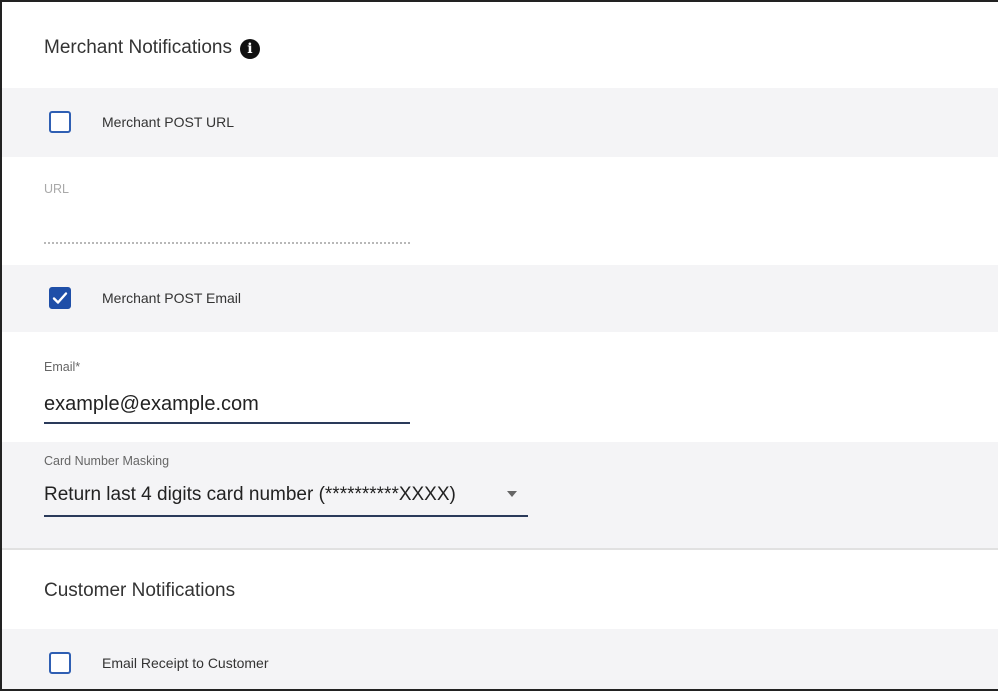 Image resolution: width=998 pixels, height=691 pixels. What do you see at coordinates (60, 122) in the screenshot?
I see `merchant-post-url-checkbox` at bounding box center [60, 122].